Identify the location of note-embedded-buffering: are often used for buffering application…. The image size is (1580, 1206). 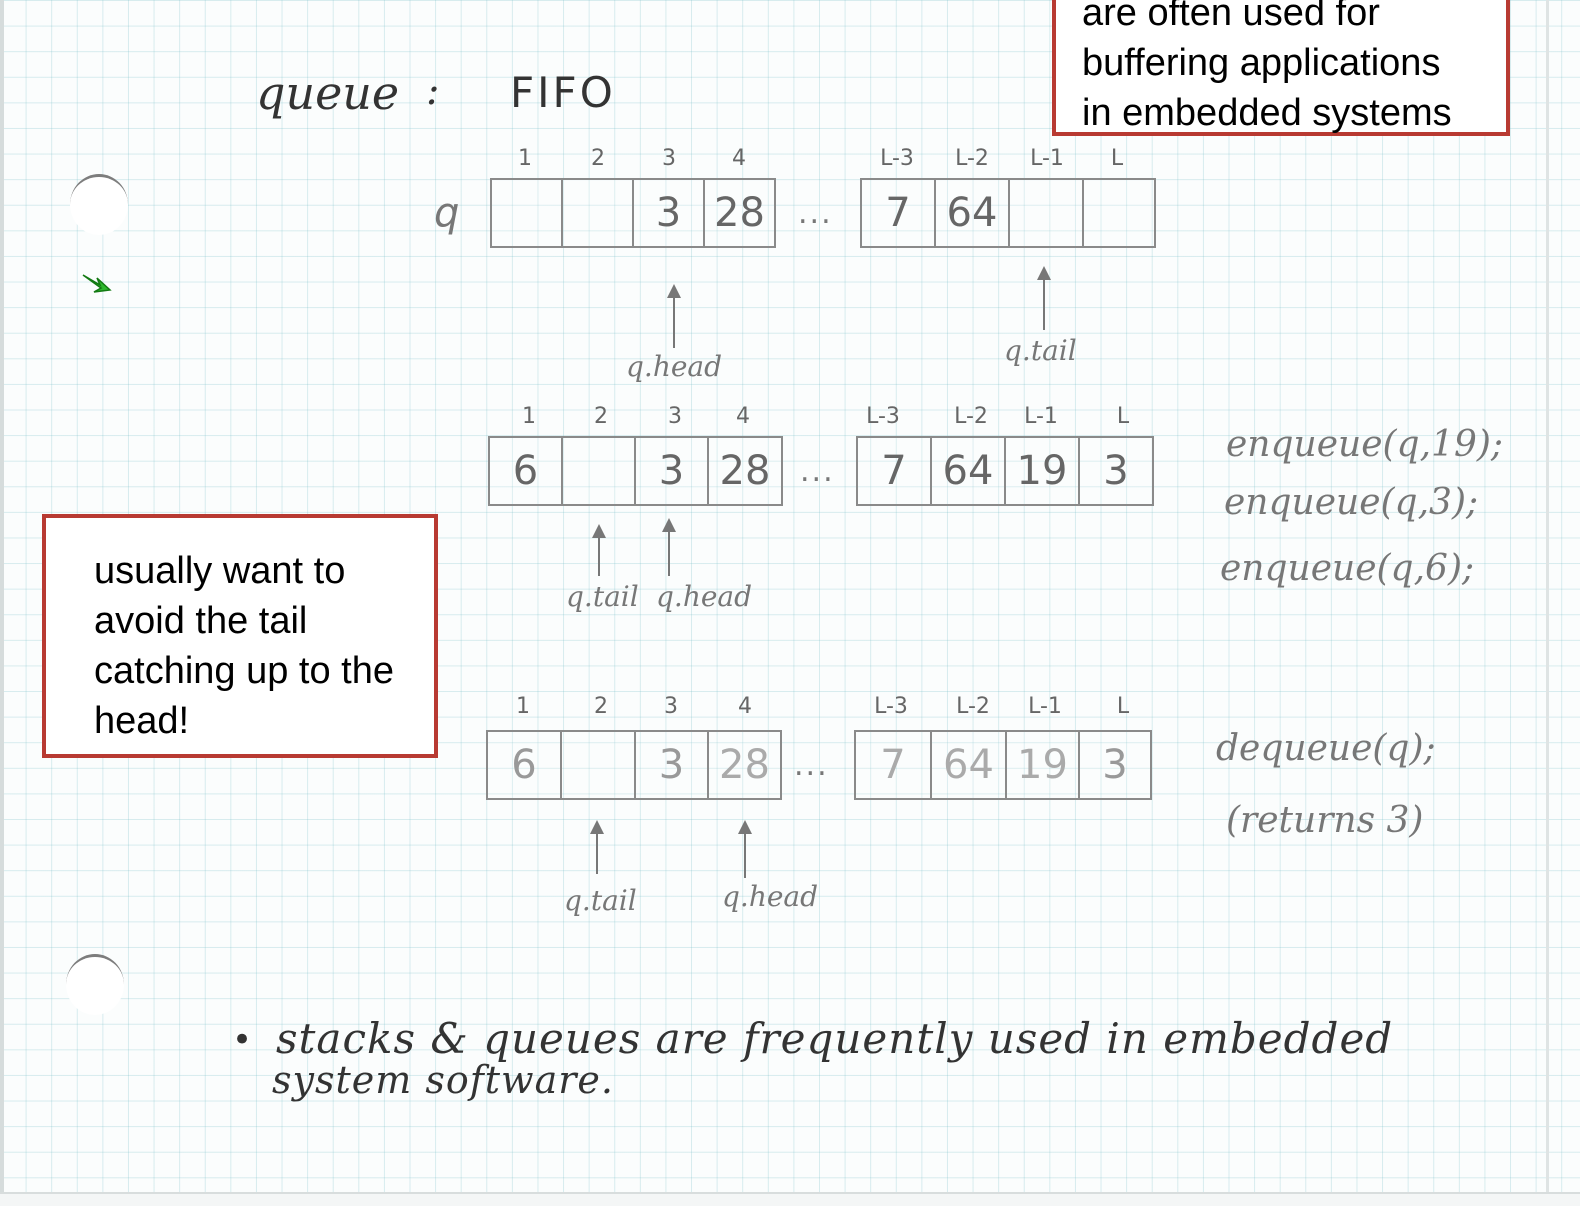
(1281, 68).